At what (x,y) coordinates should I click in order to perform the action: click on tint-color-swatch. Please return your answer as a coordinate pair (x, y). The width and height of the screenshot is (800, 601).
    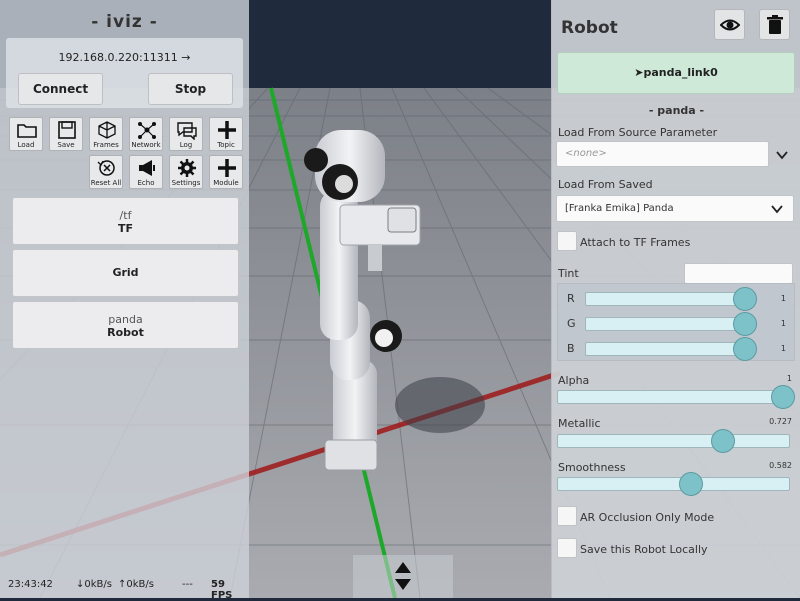
    Looking at the image, I should click on (738, 273).